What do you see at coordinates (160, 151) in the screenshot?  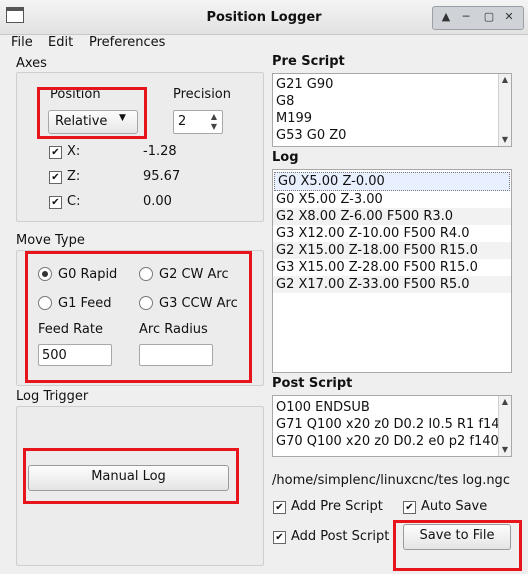 I see `axis-x-value: -1.28` at bounding box center [160, 151].